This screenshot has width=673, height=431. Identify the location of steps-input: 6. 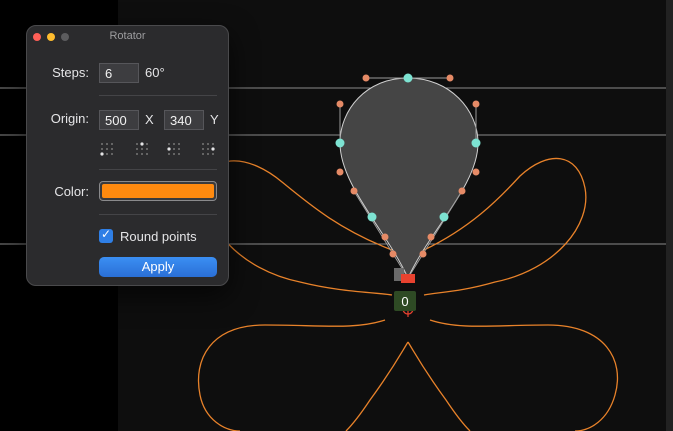
(119, 73).